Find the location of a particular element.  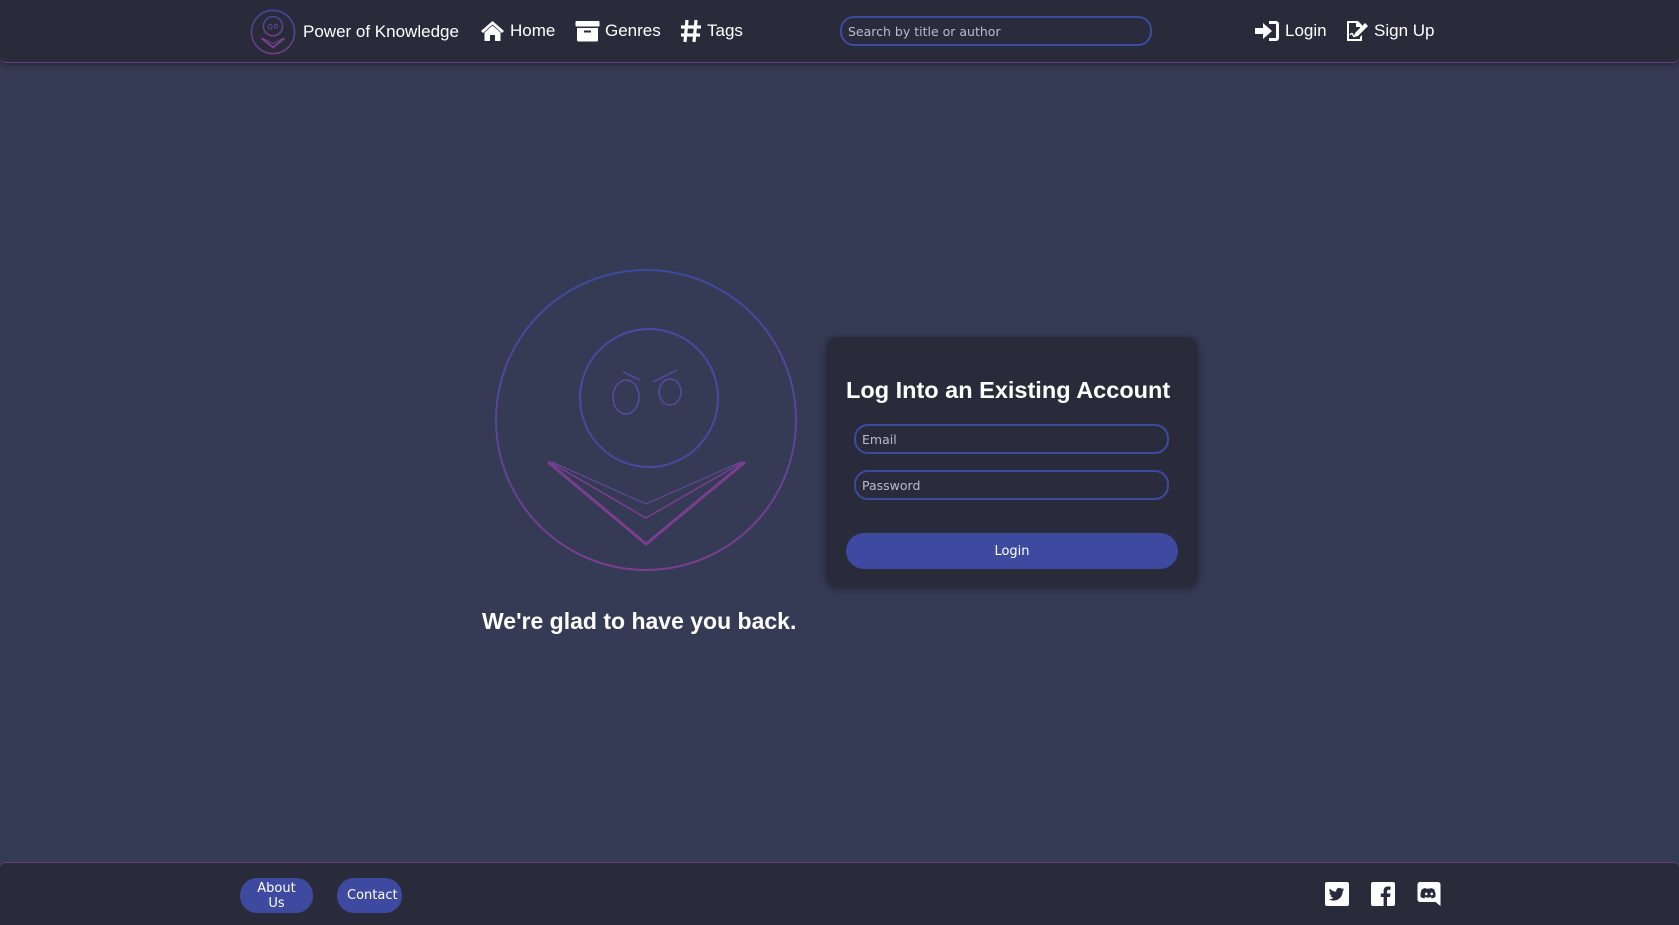

nav-login-link: Login is located at coordinates (1290, 31).